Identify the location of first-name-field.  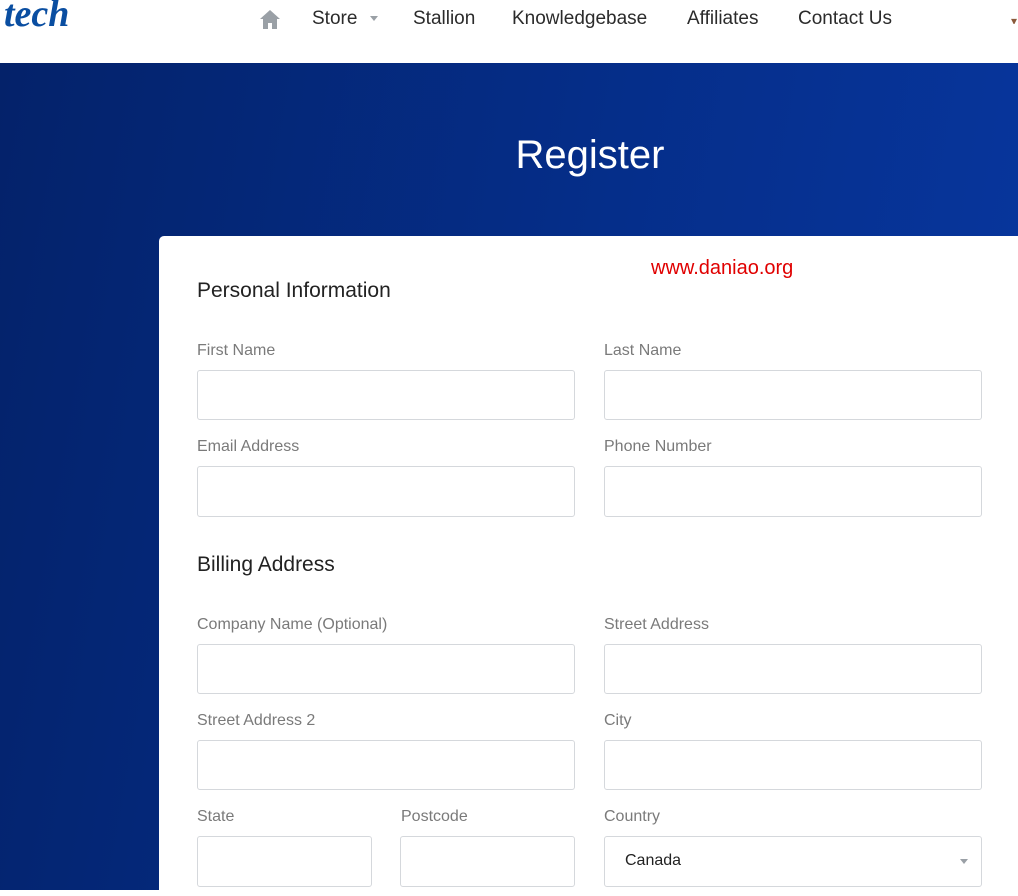
(386, 395).